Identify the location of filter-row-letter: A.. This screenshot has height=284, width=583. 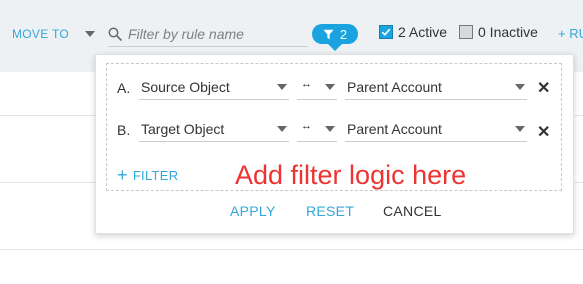
(124, 88).